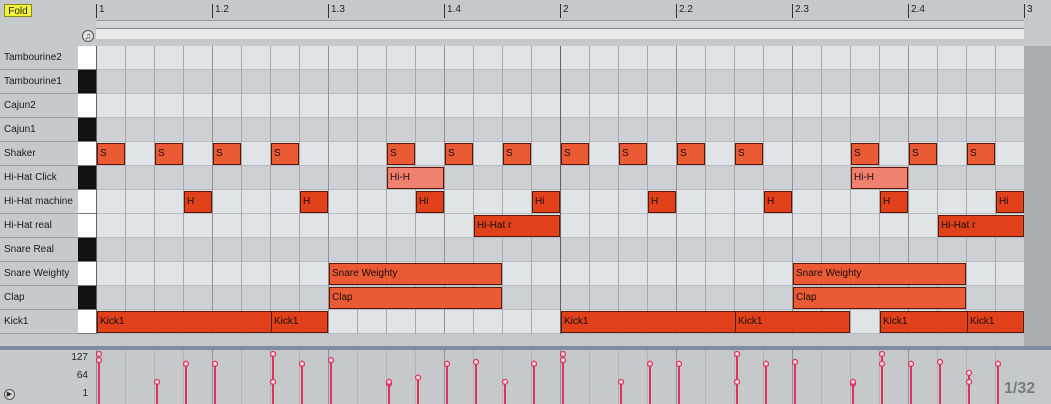 This screenshot has height=404, width=1051. Describe the element at coordinates (1019, 389) in the screenshot. I see `grid-resolution-label: 1/32` at that location.